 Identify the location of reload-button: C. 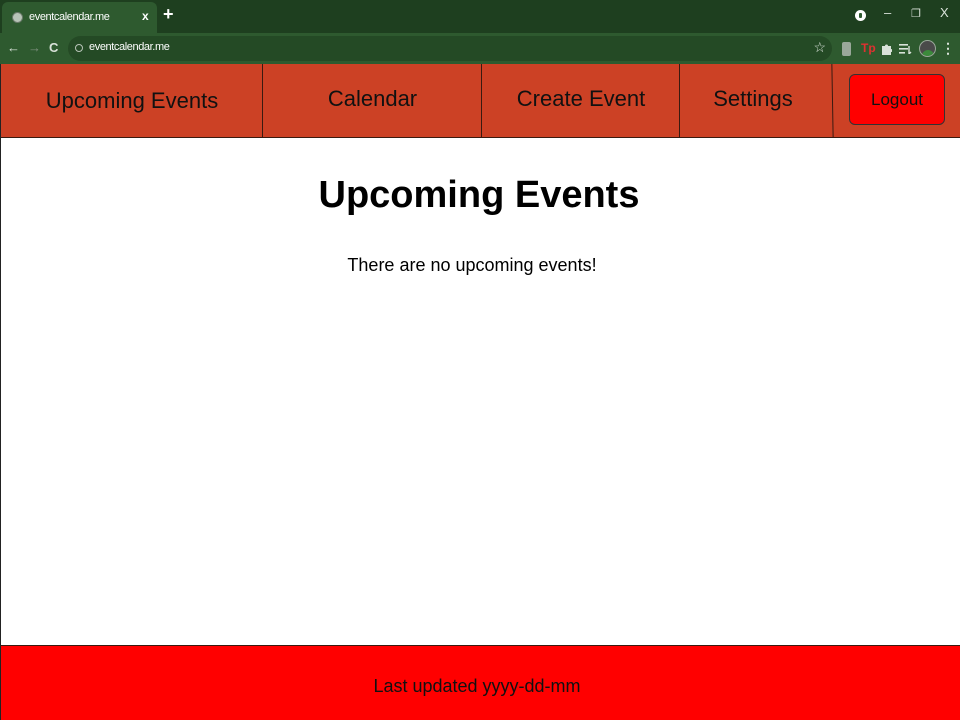
(53, 47).